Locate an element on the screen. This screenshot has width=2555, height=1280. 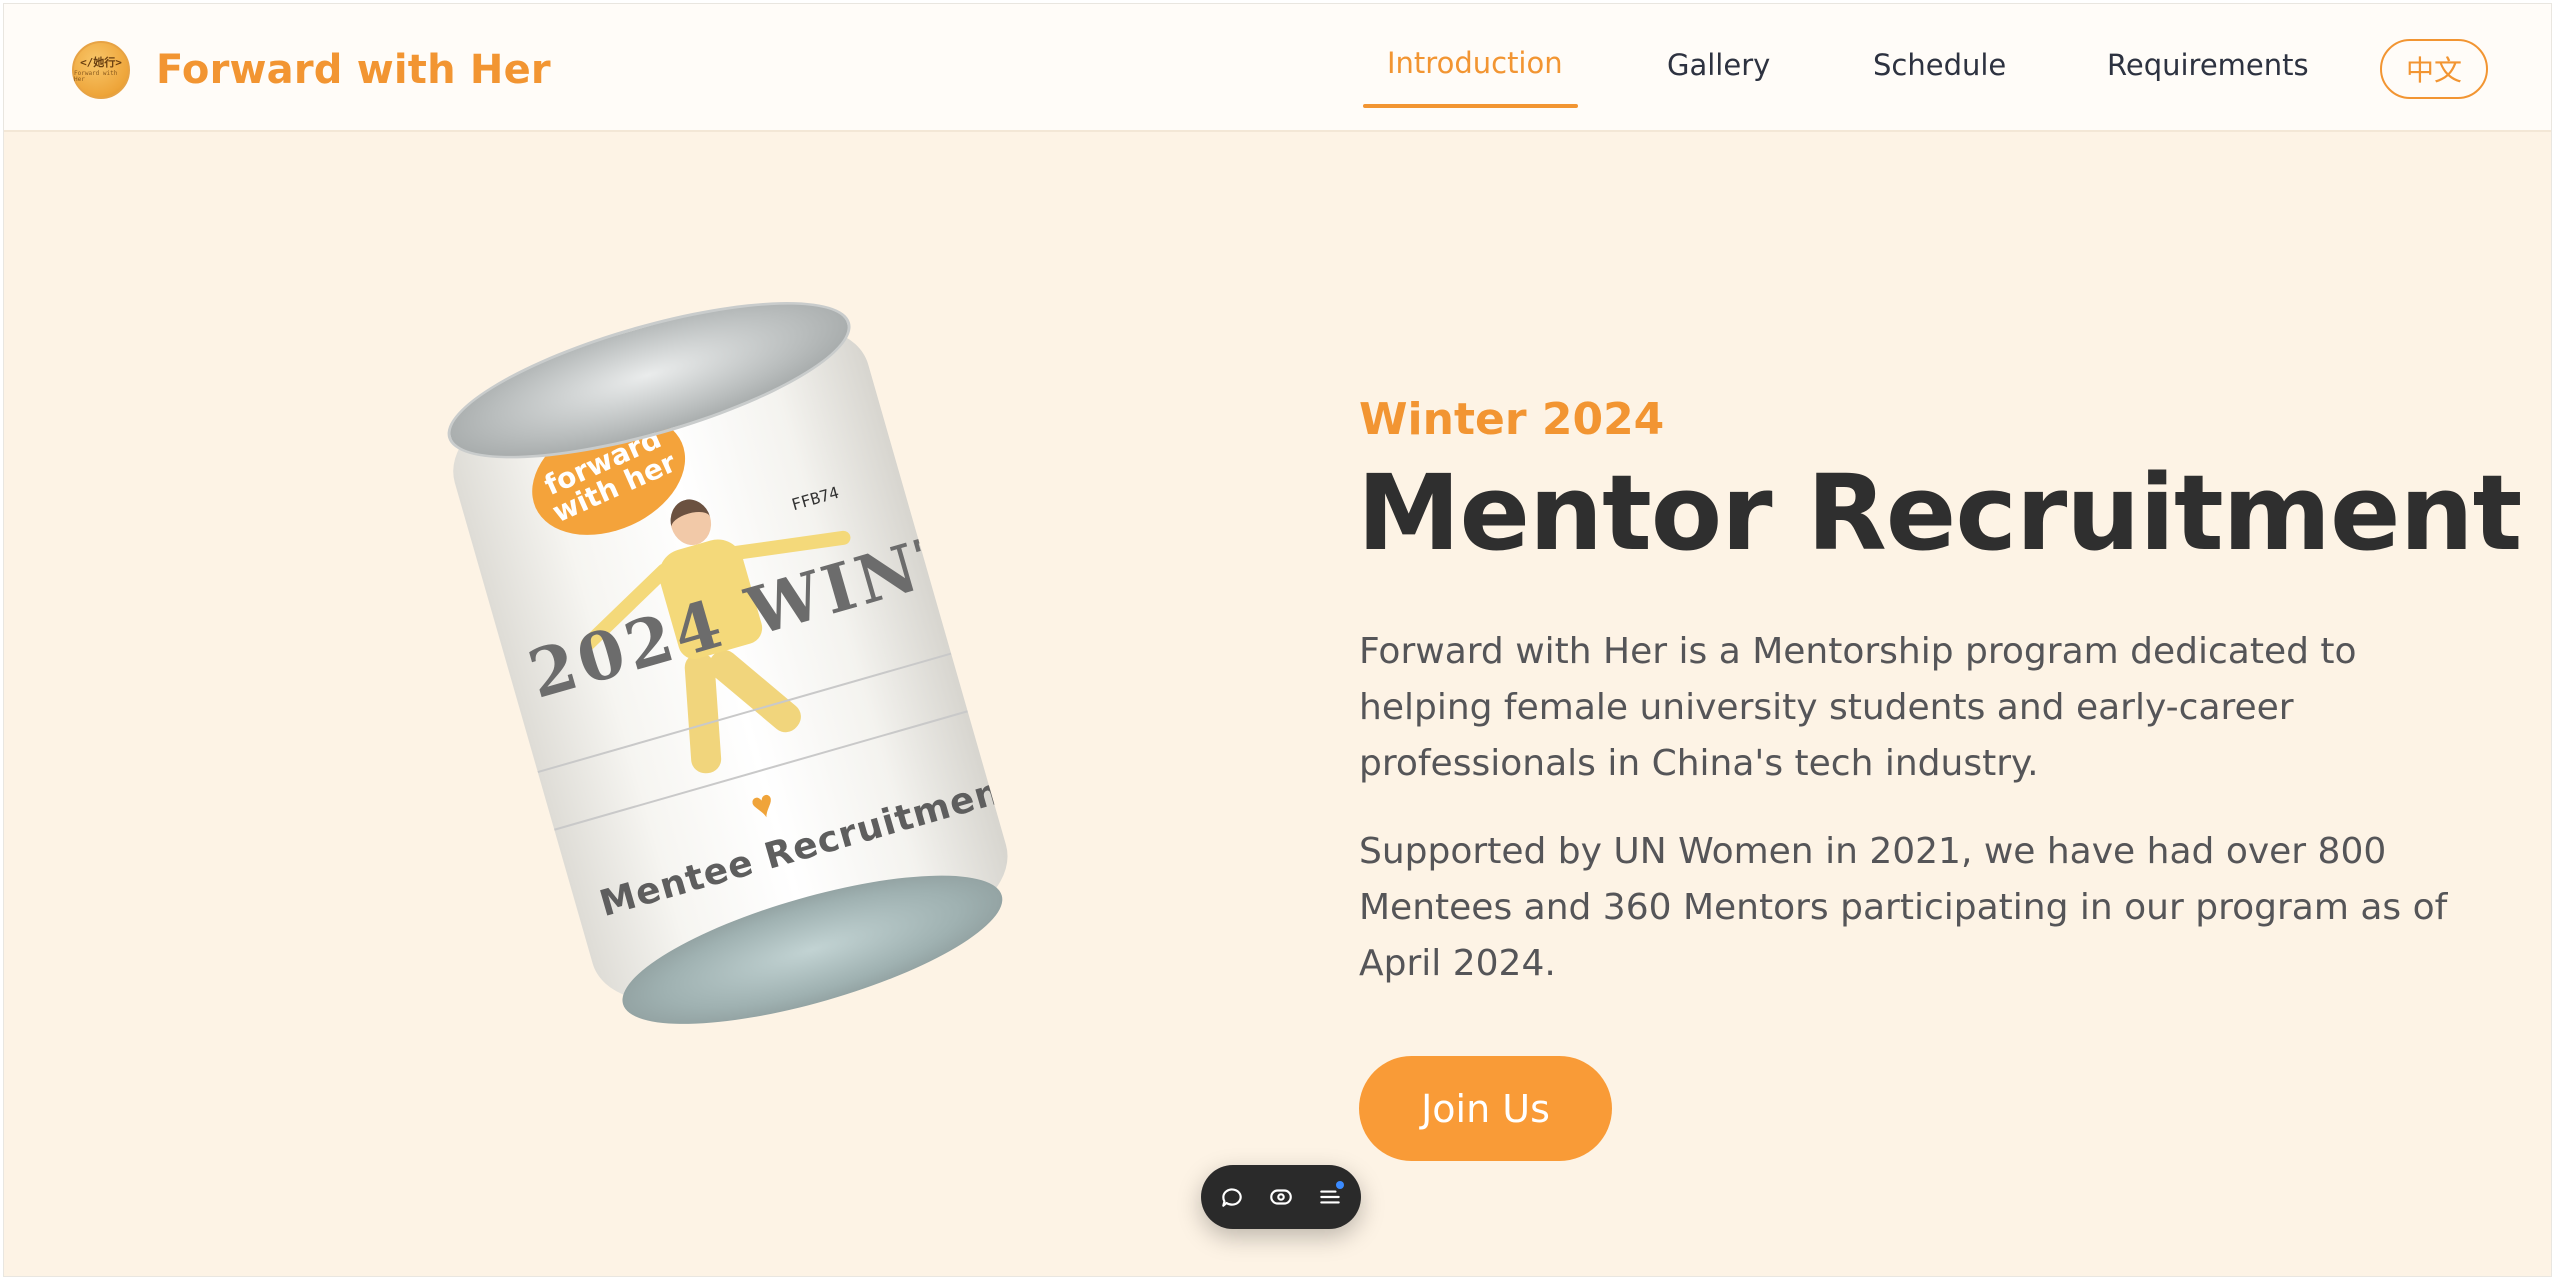
active-tab-indicator is located at coordinates (1470, 106).